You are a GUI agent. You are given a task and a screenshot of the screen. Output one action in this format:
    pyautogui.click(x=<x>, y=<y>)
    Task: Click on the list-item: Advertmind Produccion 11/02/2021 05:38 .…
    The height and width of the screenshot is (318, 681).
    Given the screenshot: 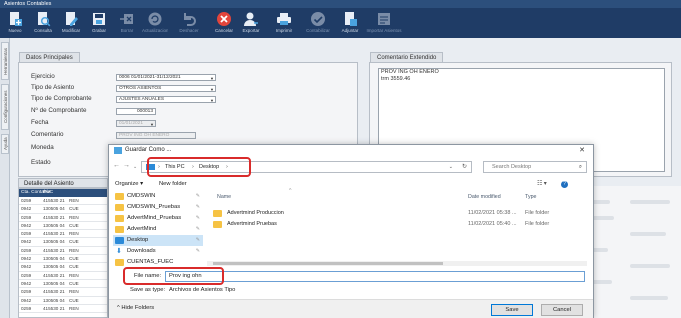 What is the action you would take?
    pyautogui.click(x=397, y=213)
    